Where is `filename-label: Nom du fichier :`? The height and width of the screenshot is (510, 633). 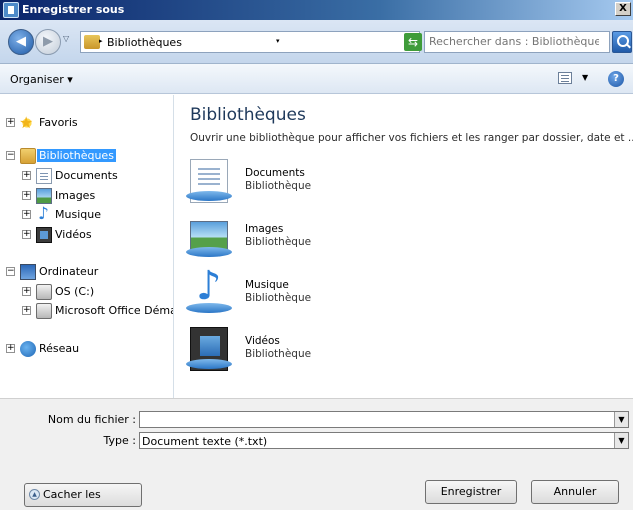 filename-label: Nom du fichier : is located at coordinates (91, 419).